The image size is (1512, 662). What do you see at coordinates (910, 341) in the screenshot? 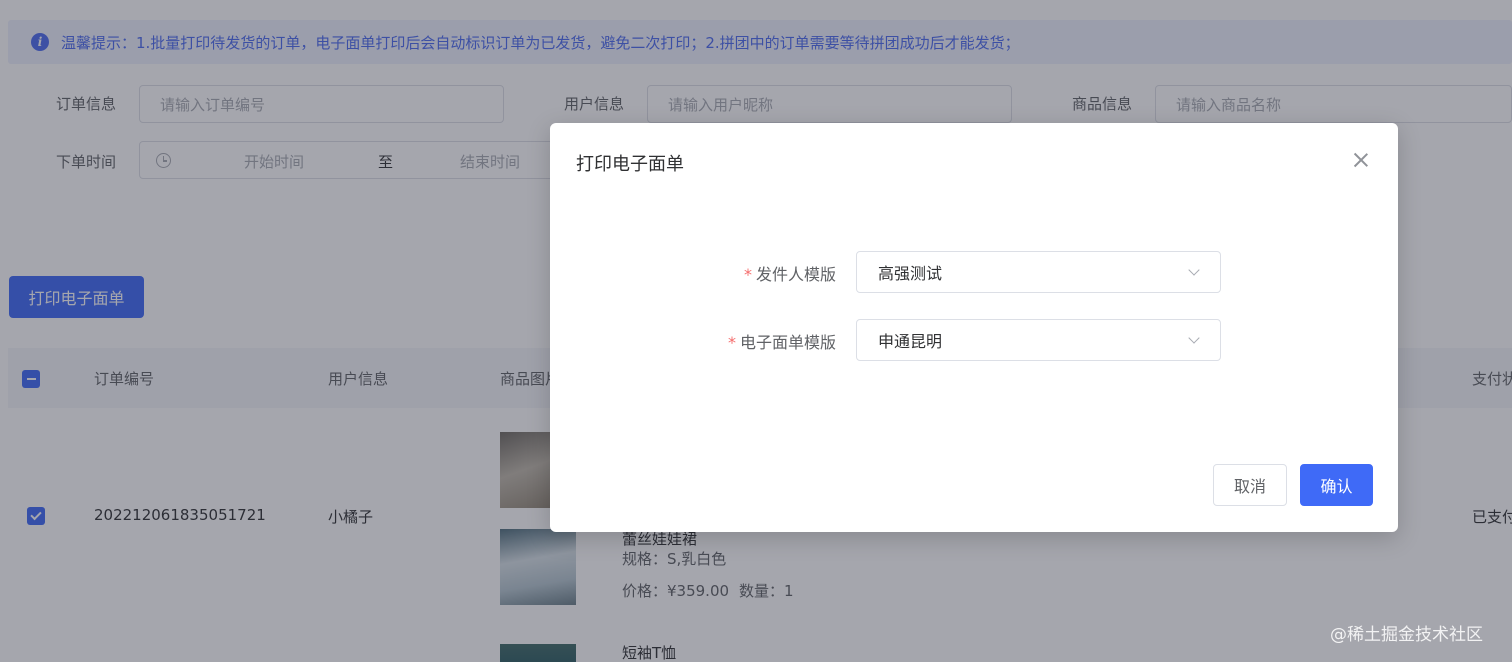
I see `waybill-template-value: 申通昆明` at bounding box center [910, 341].